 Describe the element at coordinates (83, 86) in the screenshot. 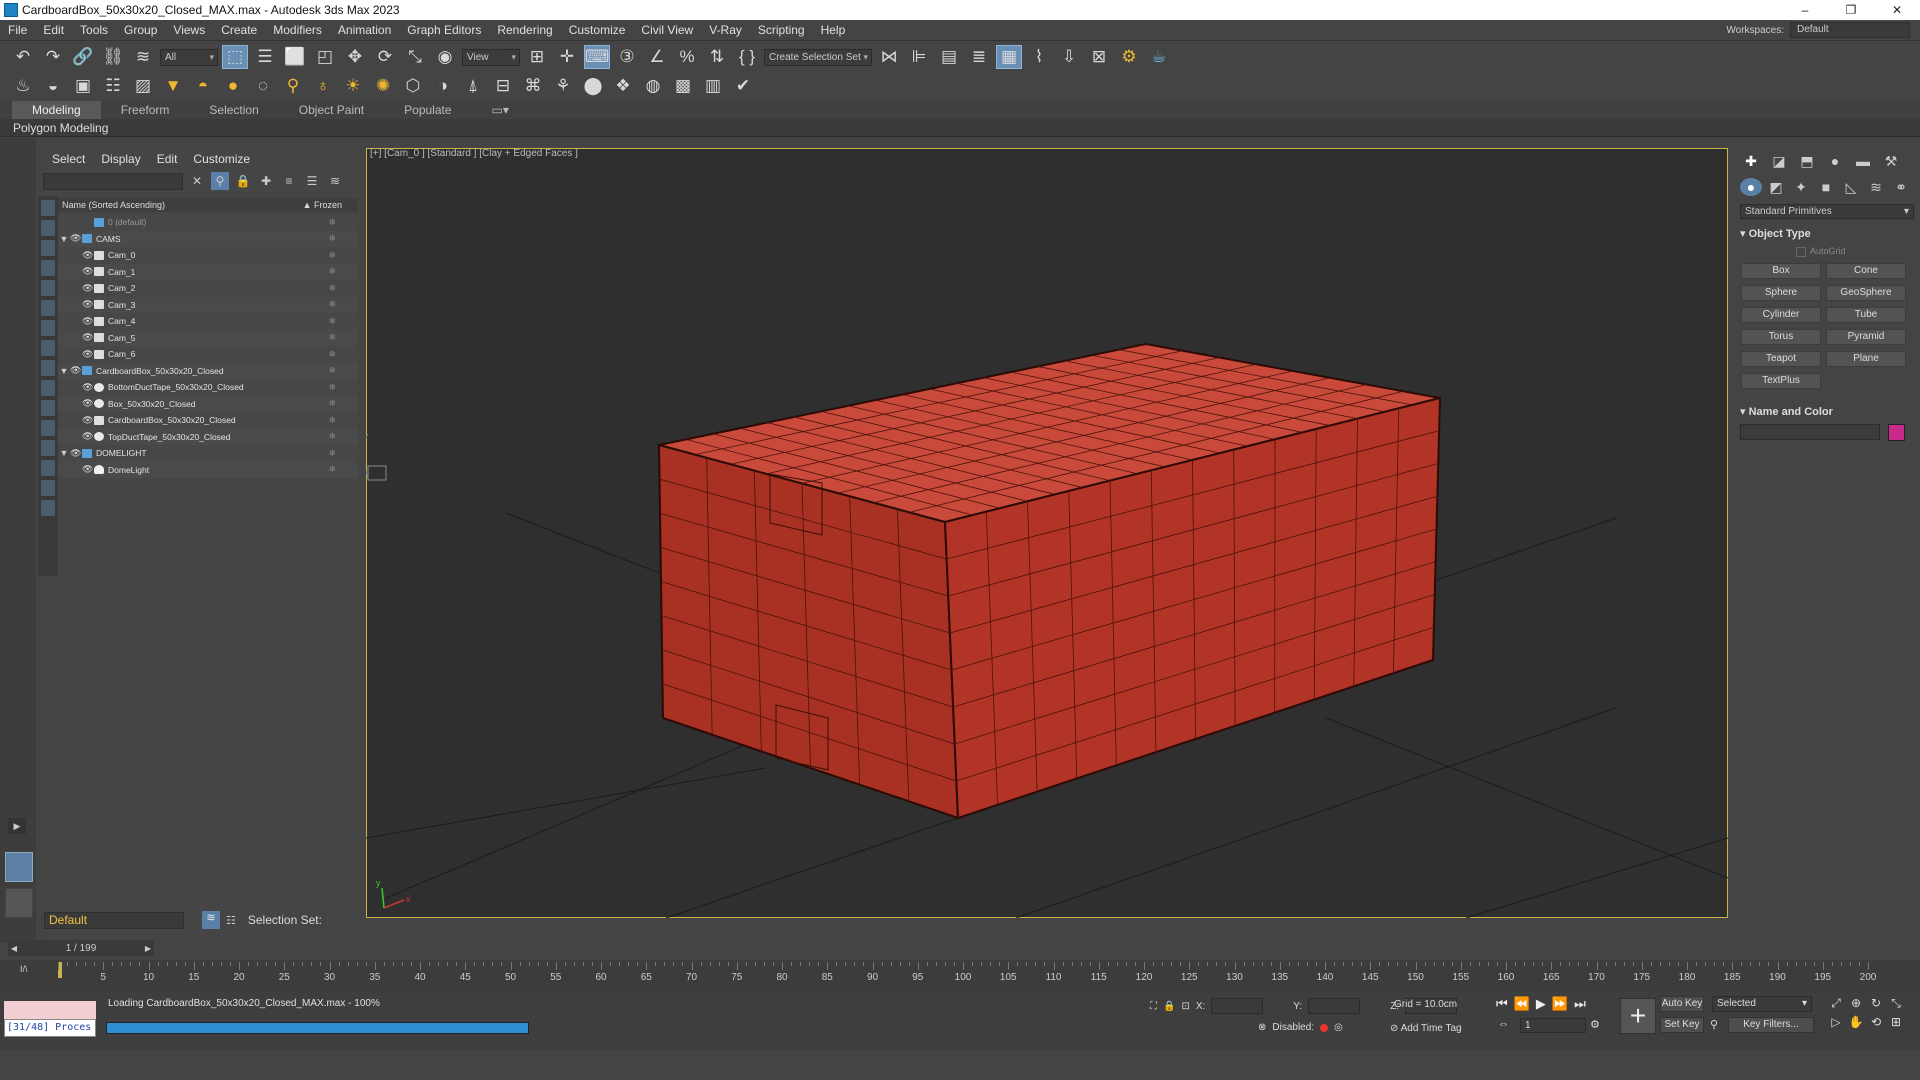

I see `vfb-icon: ▣` at that location.